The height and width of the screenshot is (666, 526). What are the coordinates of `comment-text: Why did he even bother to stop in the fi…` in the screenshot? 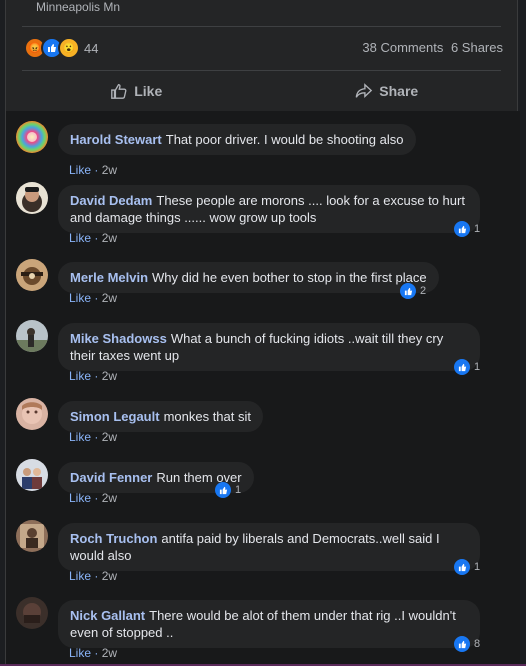 It's located at (289, 277).